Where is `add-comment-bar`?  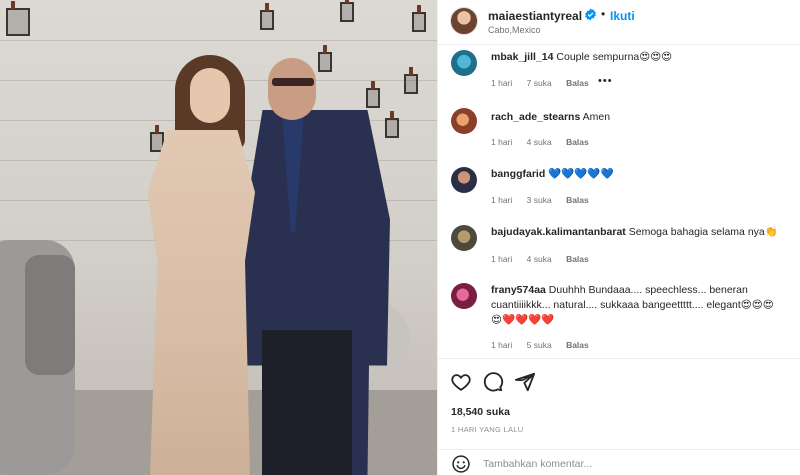 add-comment-bar is located at coordinates (619, 462).